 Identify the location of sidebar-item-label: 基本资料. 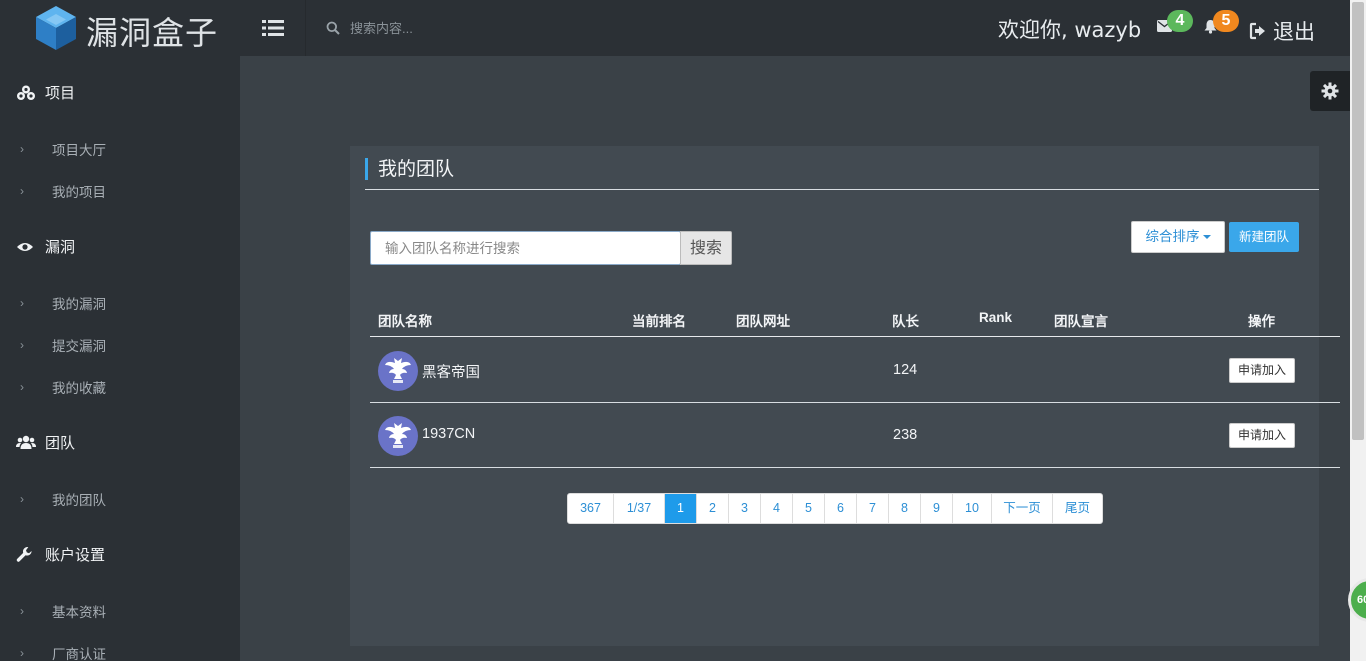
(79, 612).